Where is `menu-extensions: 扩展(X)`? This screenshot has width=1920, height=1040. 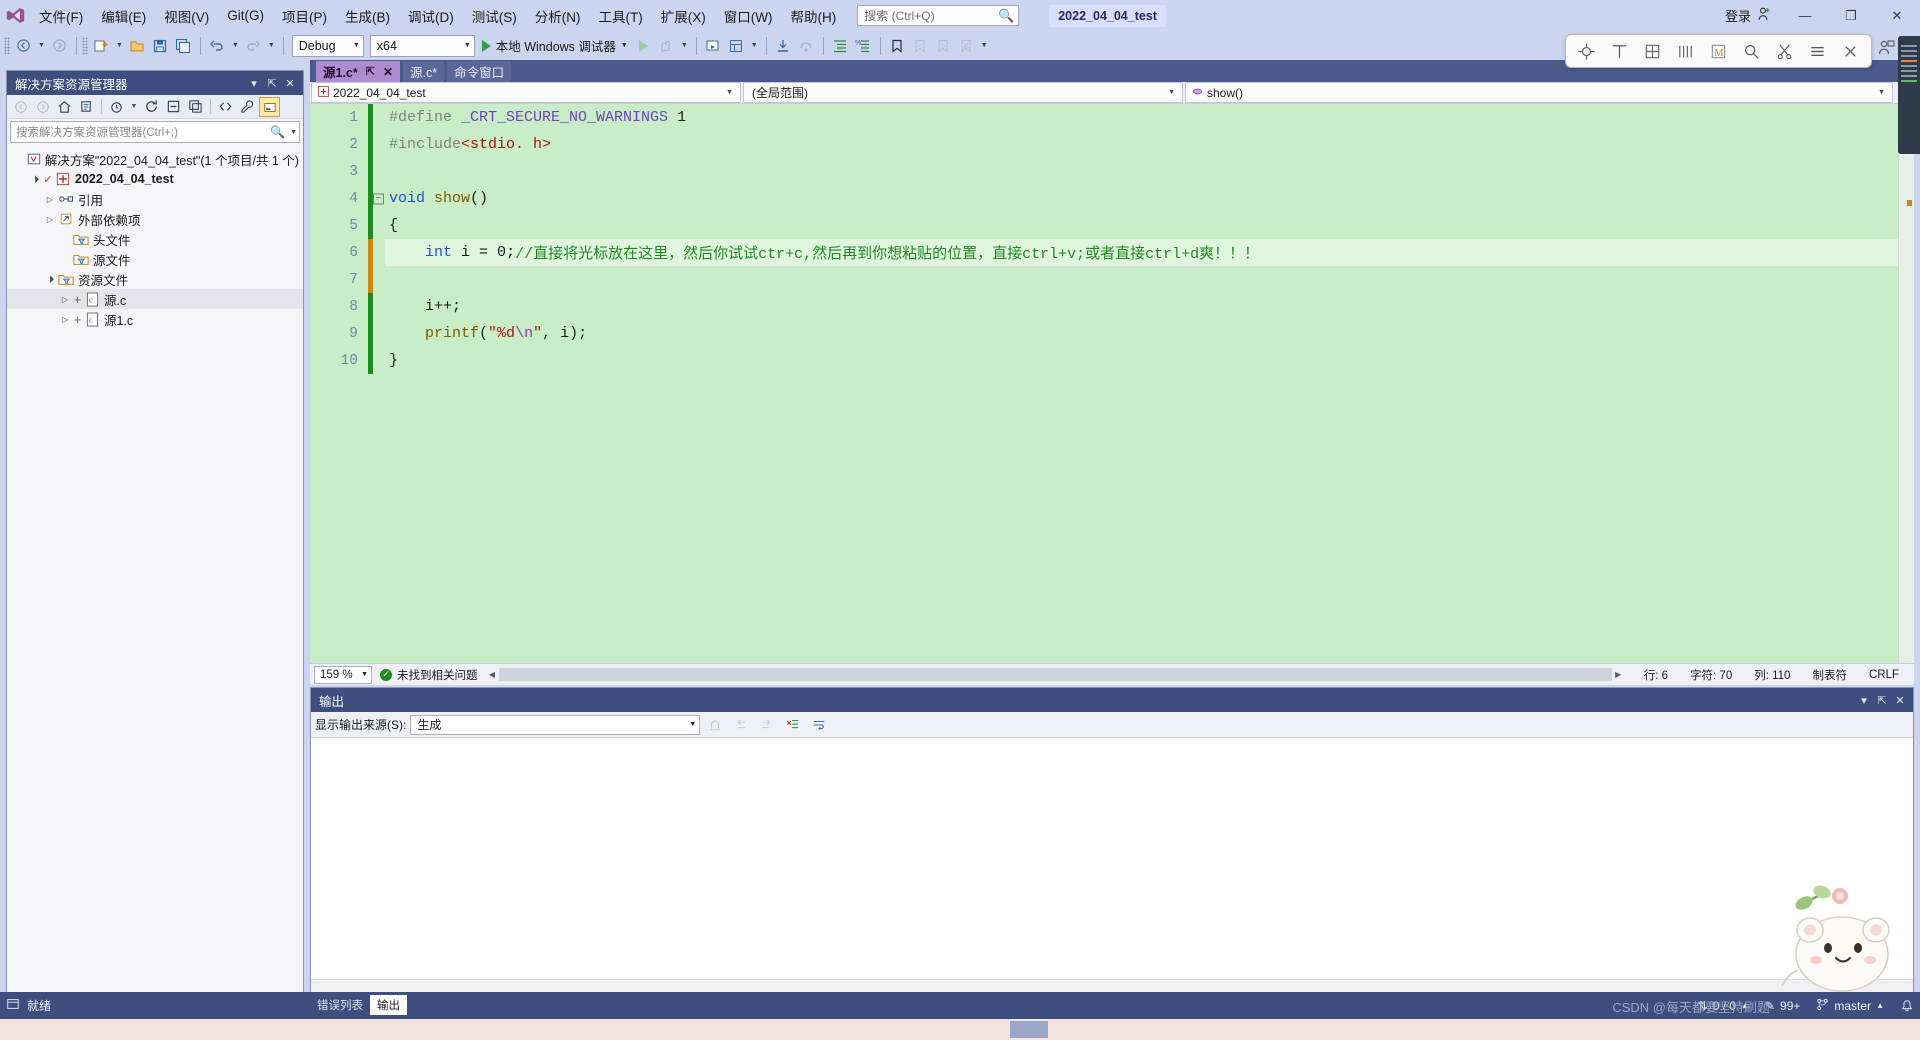
menu-extensions: 扩展(X) is located at coordinates (683, 16).